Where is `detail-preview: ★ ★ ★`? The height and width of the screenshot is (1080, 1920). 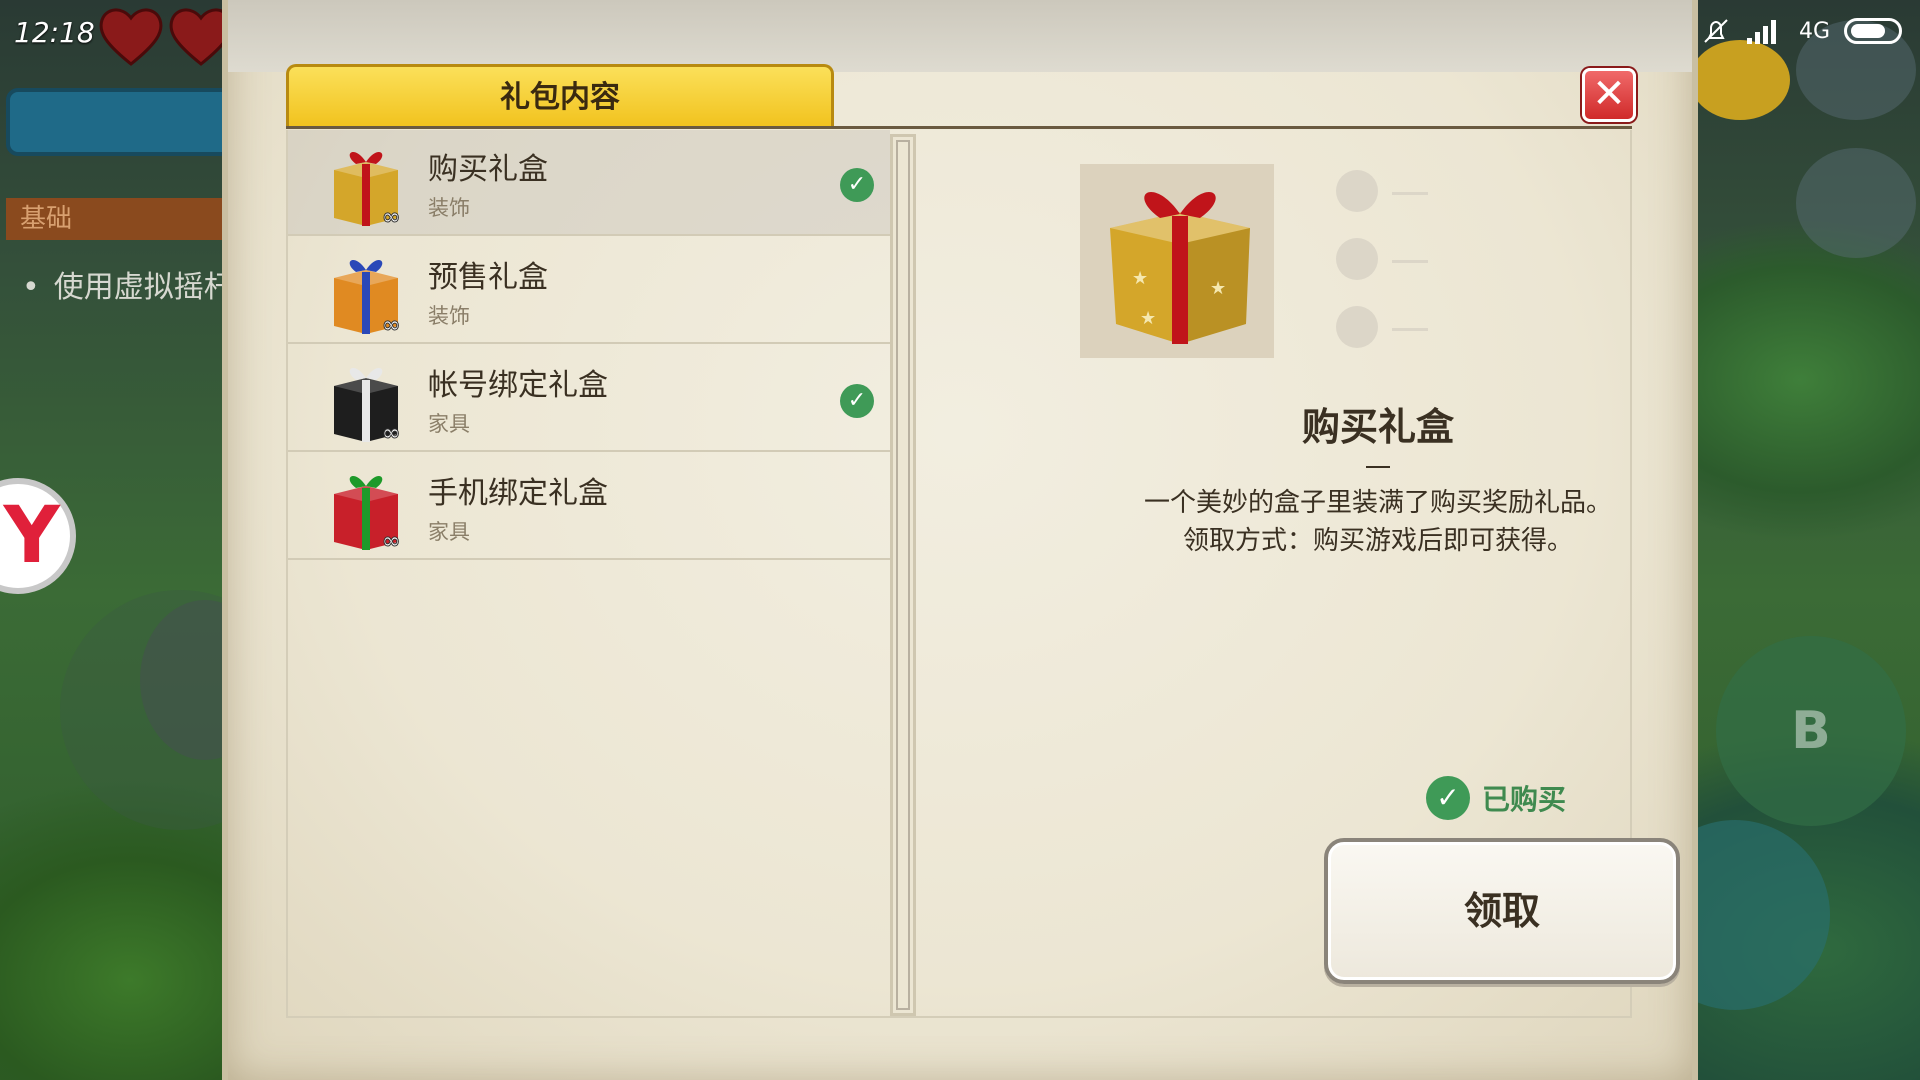 detail-preview: ★ ★ ★ is located at coordinates (1177, 261).